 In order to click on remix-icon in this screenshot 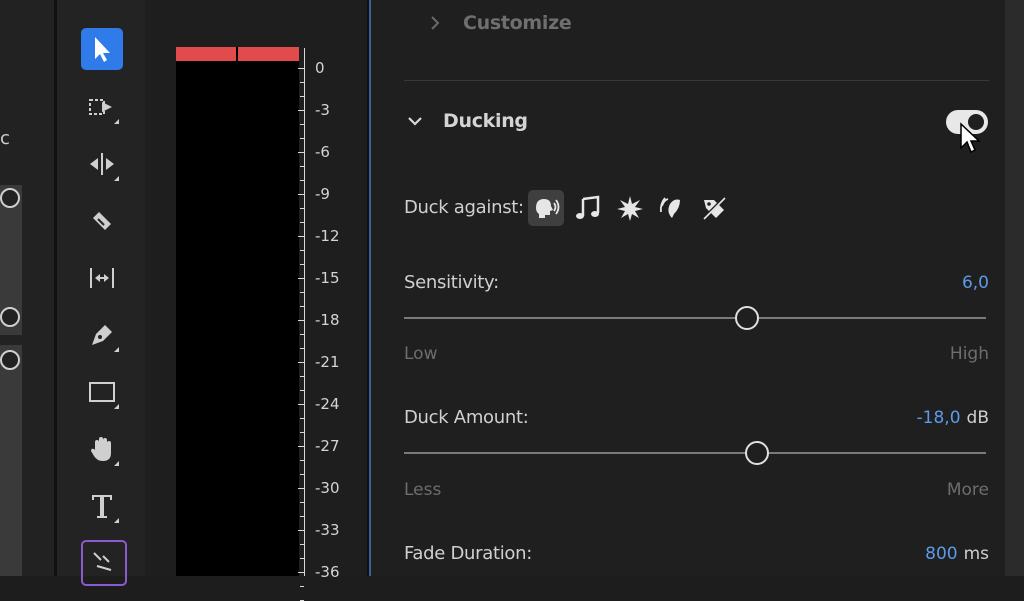, I will do `click(102, 561)`.